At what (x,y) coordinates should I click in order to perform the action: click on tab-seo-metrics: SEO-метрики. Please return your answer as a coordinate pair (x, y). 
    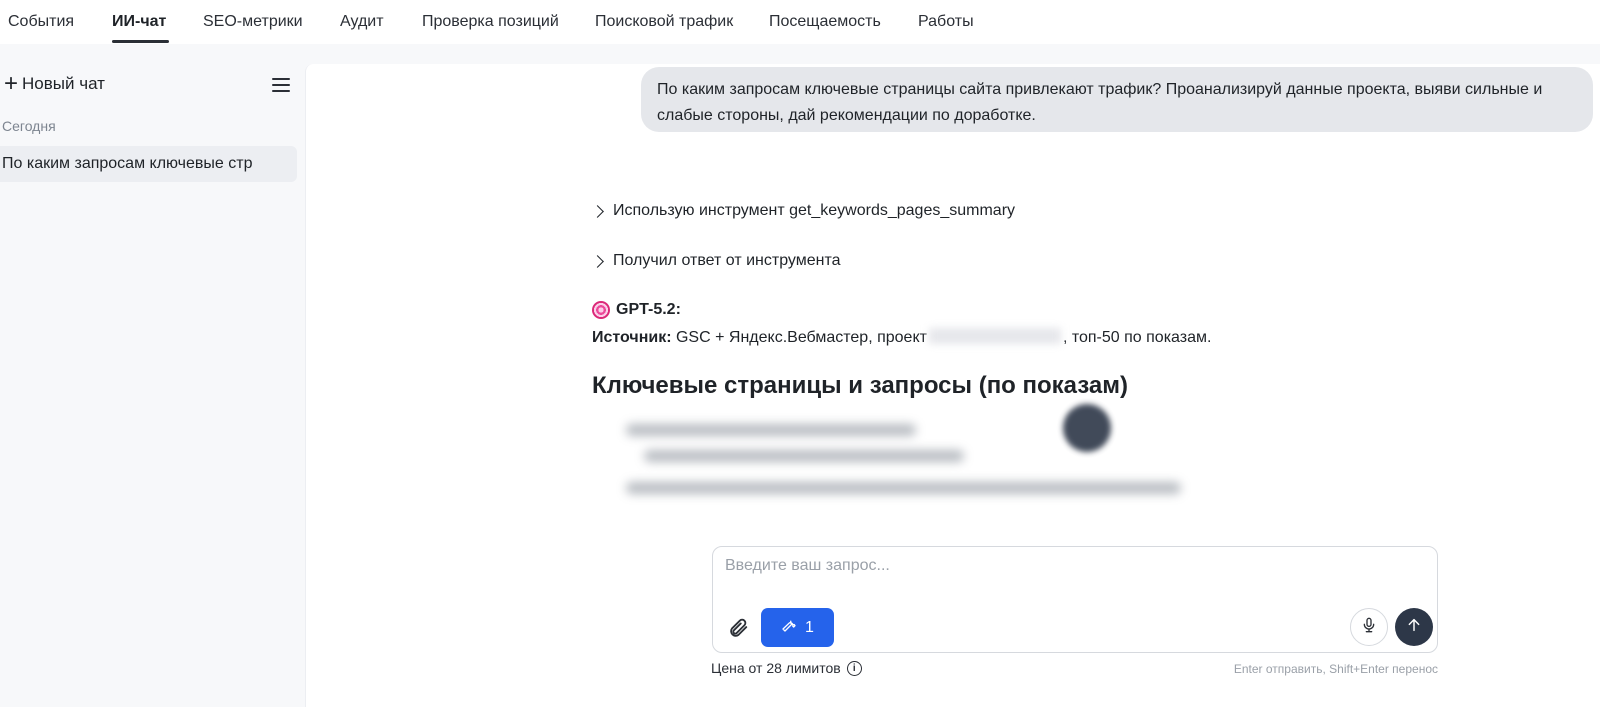
    Looking at the image, I should click on (253, 22).